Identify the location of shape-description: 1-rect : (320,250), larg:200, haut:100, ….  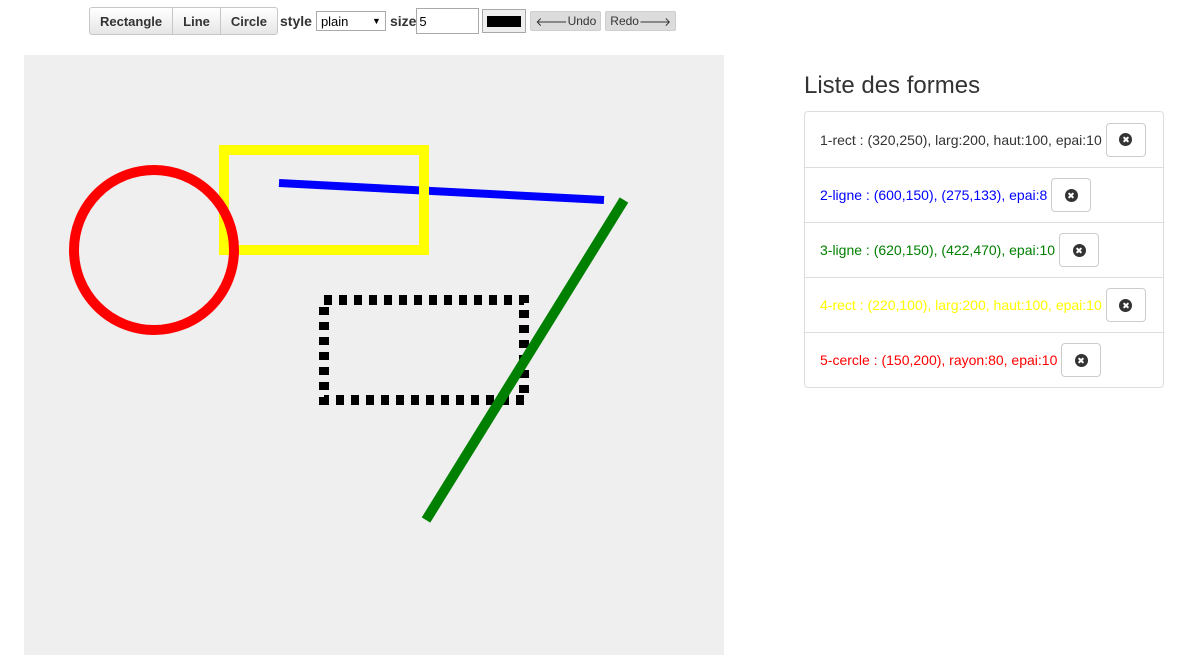
(961, 139).